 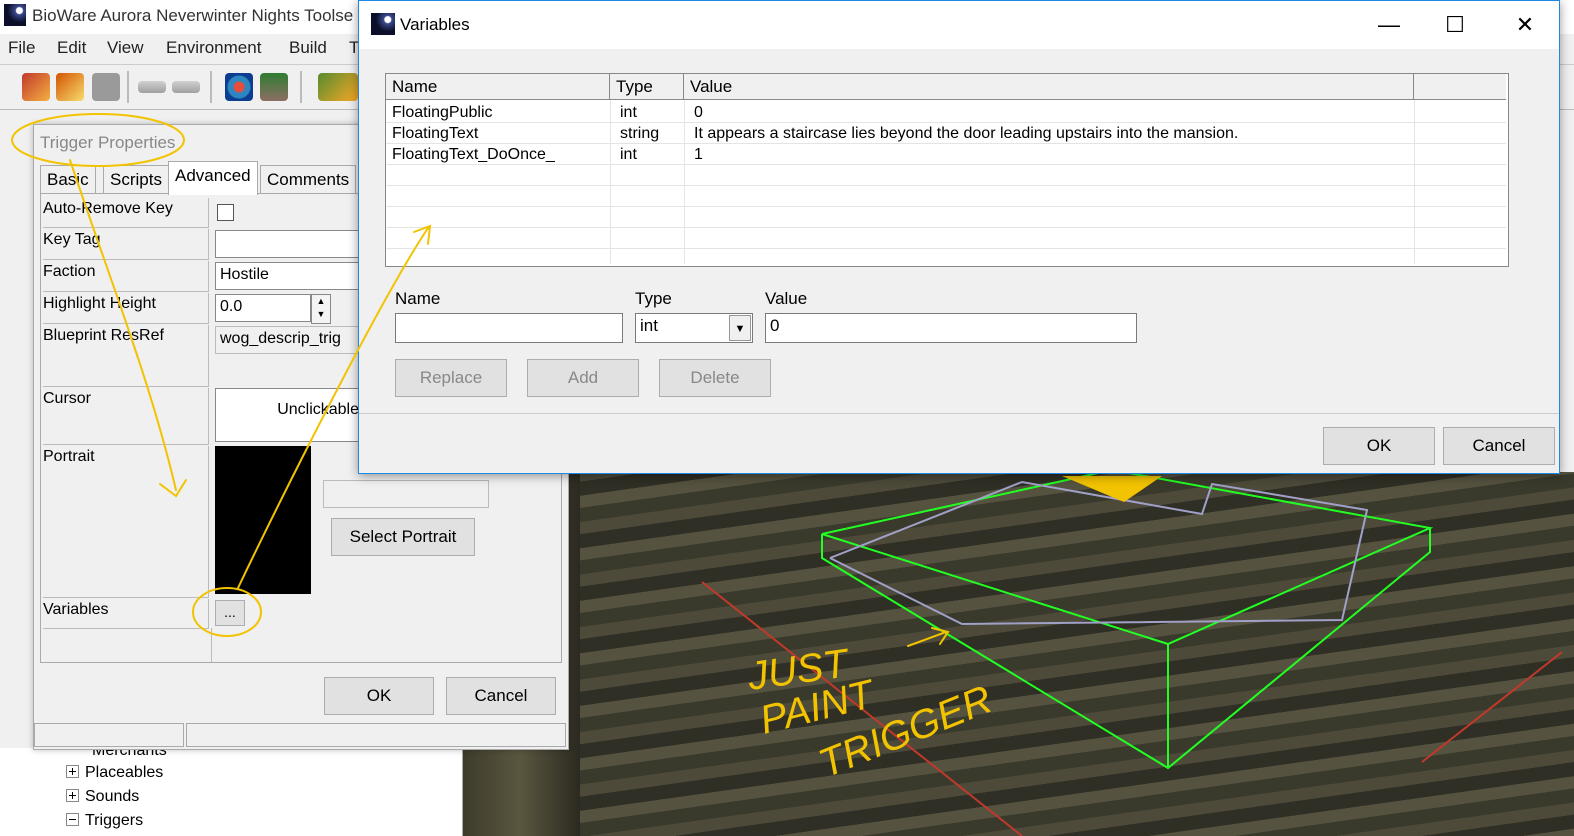 What do you see at coordinates (451, 378) in the screenshot?
I see `replace-button: Replace` at bounding box center [451, 378].